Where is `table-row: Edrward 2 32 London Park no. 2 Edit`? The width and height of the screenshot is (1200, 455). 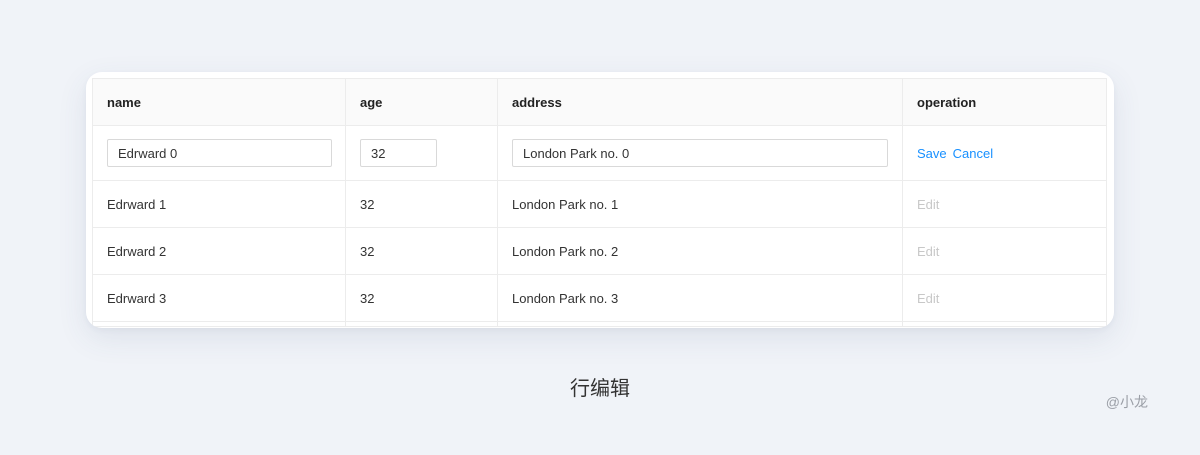 table-row: Edrward 2 32 London Park no. 2 Edit is located at coordinates (599, 251).